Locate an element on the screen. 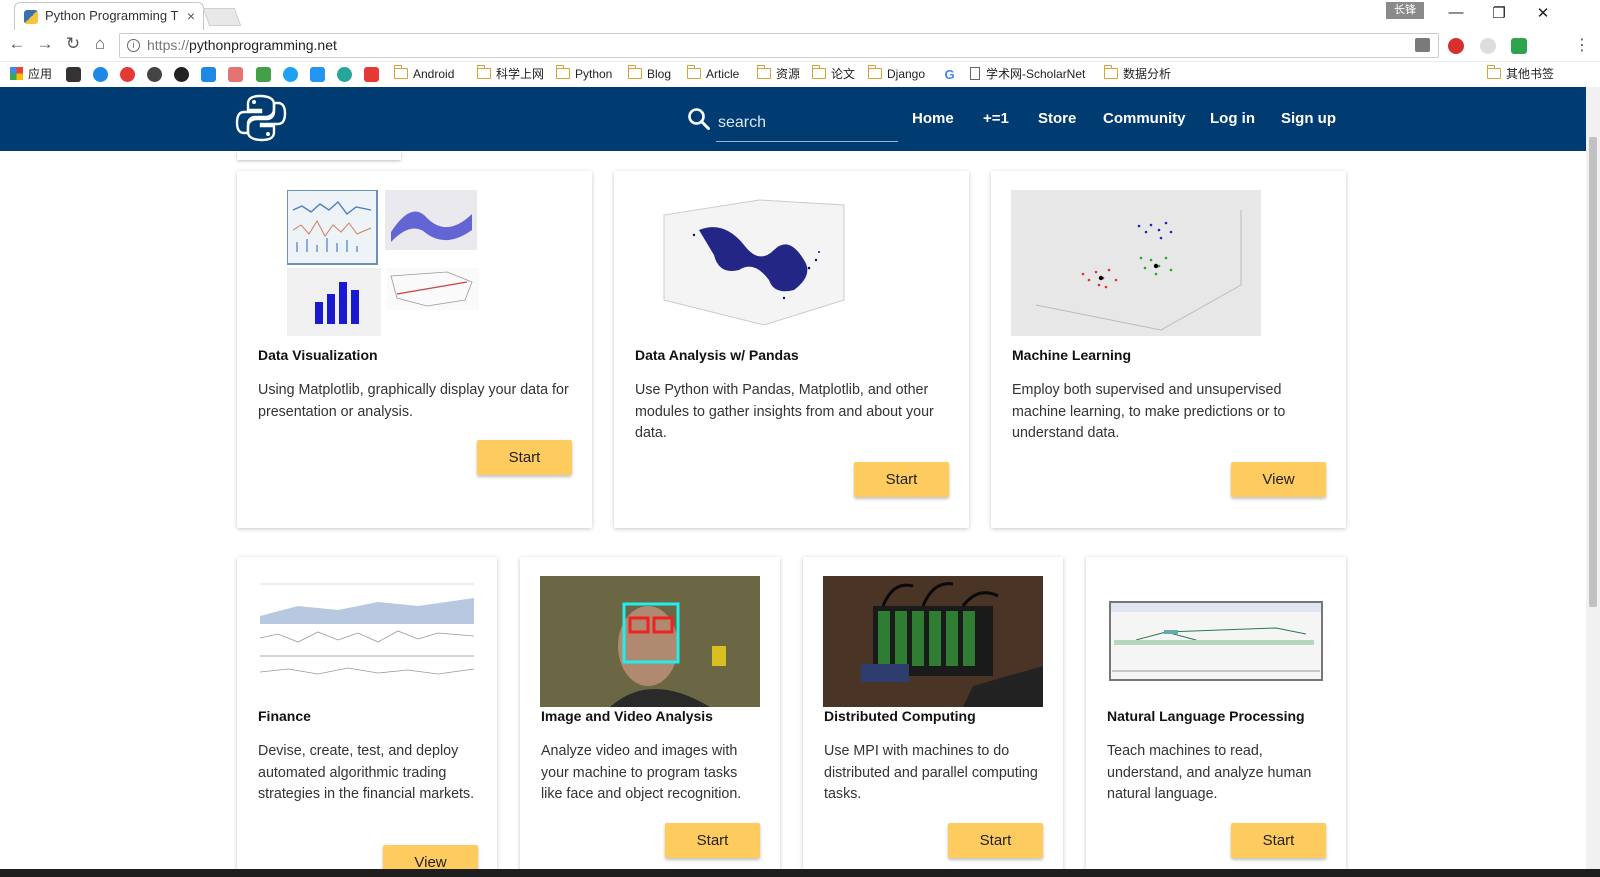 This screenshot has width=1600, height=877. netease-bookmark-icon is located at coordinates (371, 74).